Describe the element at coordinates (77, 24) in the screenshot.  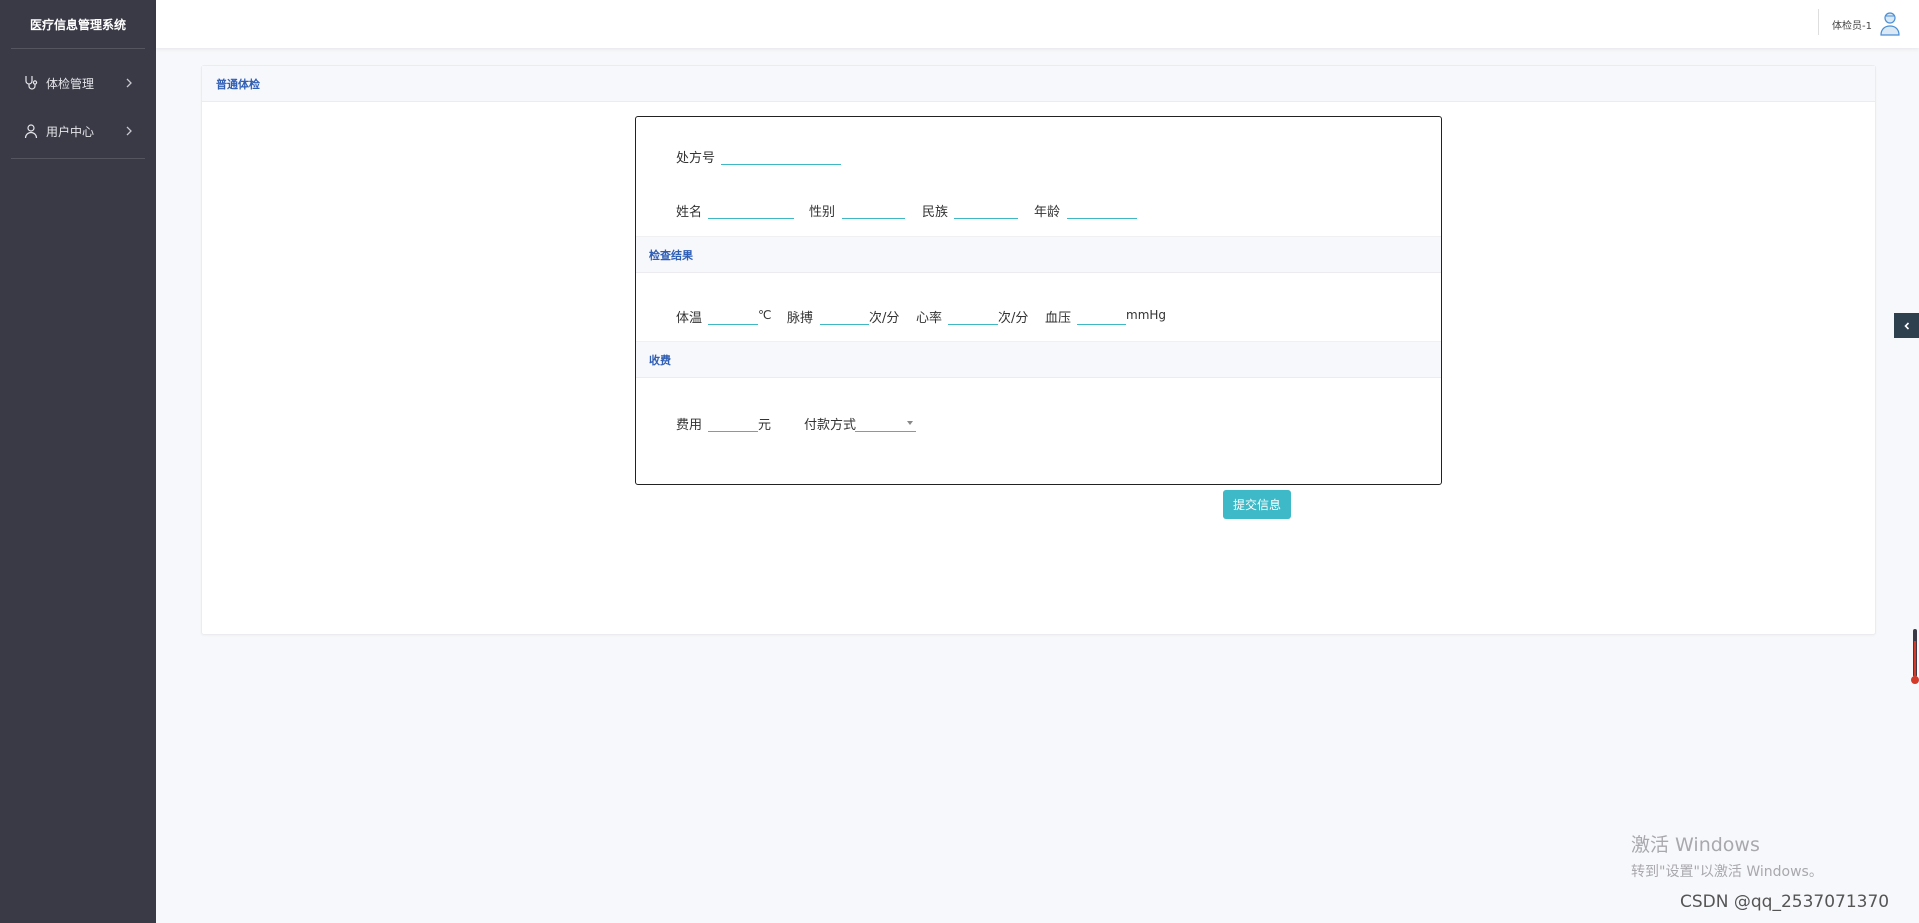
I see `app-title: 医疗信息管理系统` at that location.